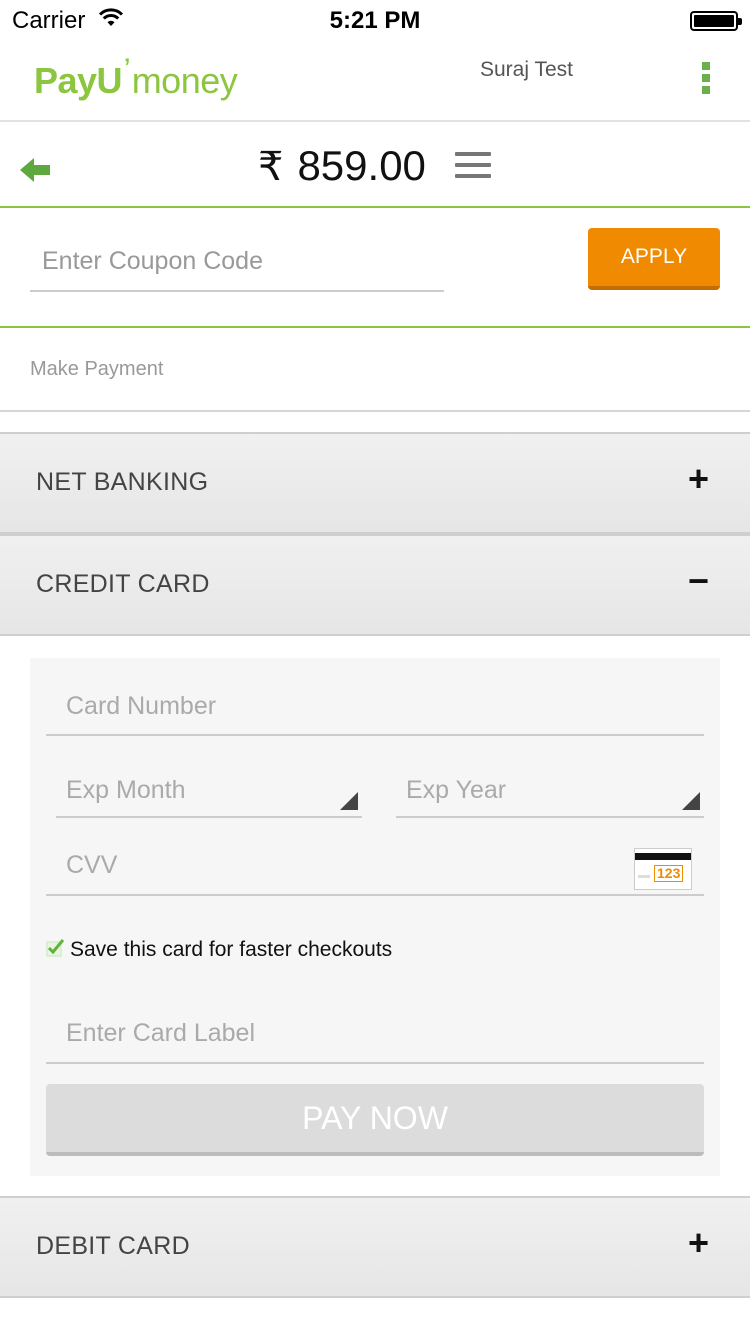 This screenshot has width=750, height=1334. Describe the element at coordinates (473, 168) in the screenshot. I see `order-details-menu-icon` at that location.